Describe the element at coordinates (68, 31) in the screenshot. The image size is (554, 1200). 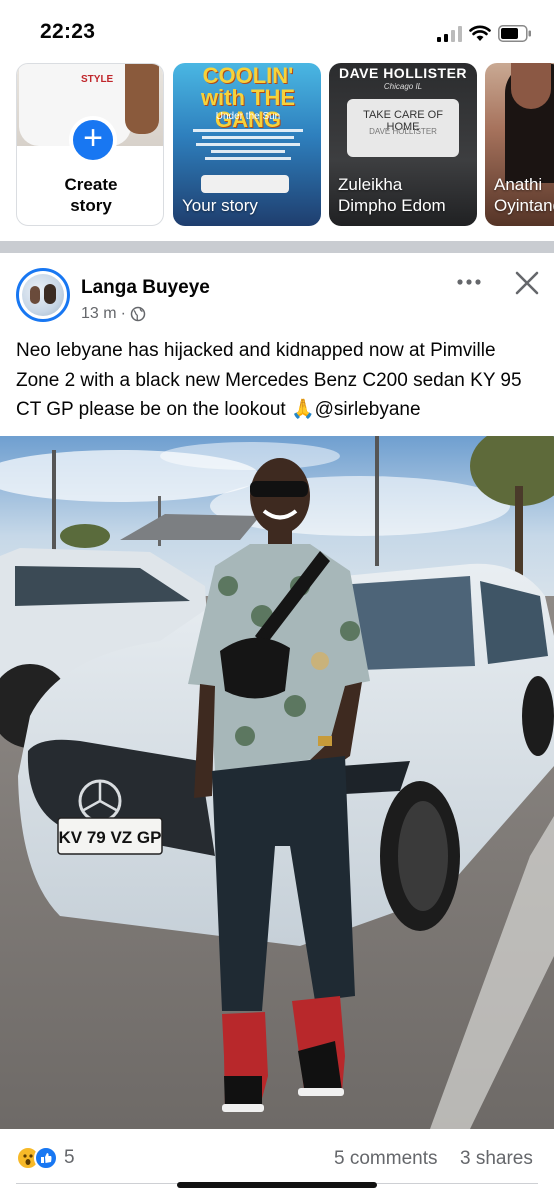
I see `status-time: 22:23` at that location.